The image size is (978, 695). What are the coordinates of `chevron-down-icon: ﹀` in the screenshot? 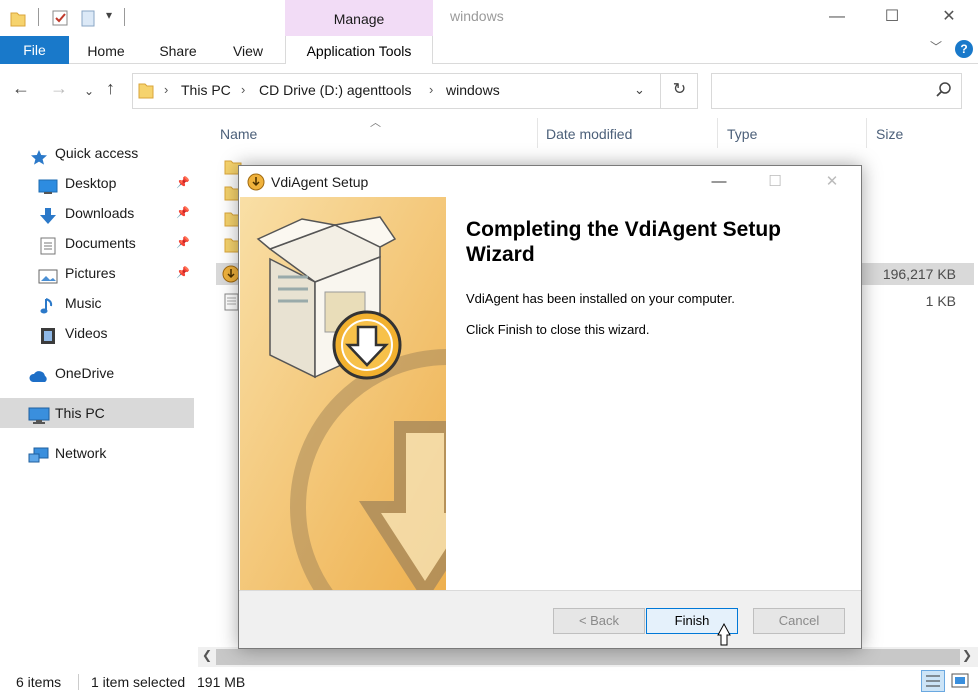 It's located at (936, 46).